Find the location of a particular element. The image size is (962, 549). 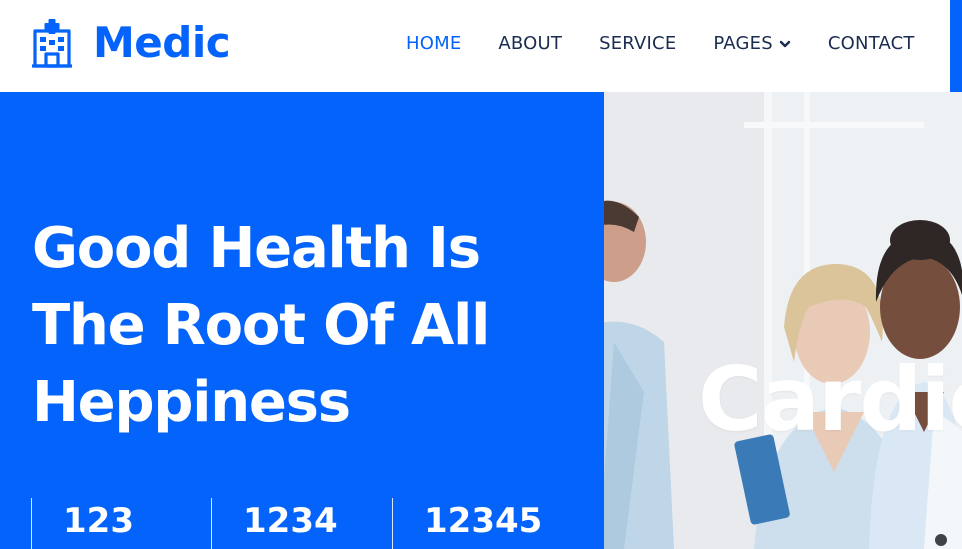

stat-item: 12345 is located at coordinates (487, 523).